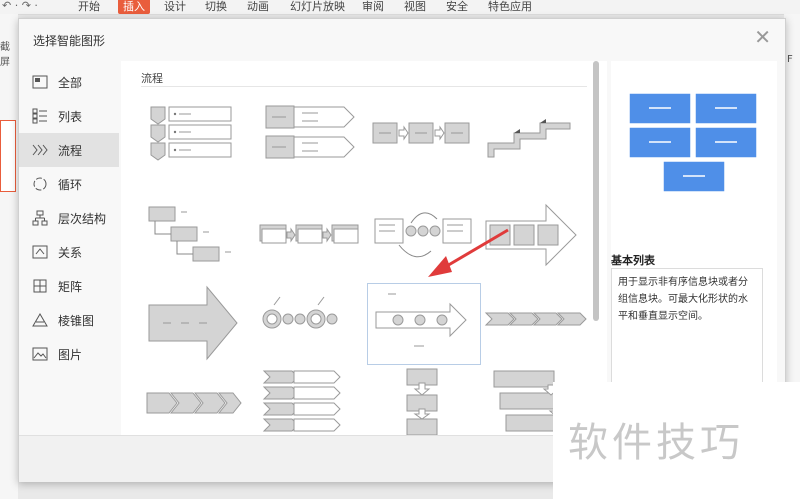 The width and height of the screenshot is (800, 499). I want to click on nav-label: 关系, so click(70, 252).